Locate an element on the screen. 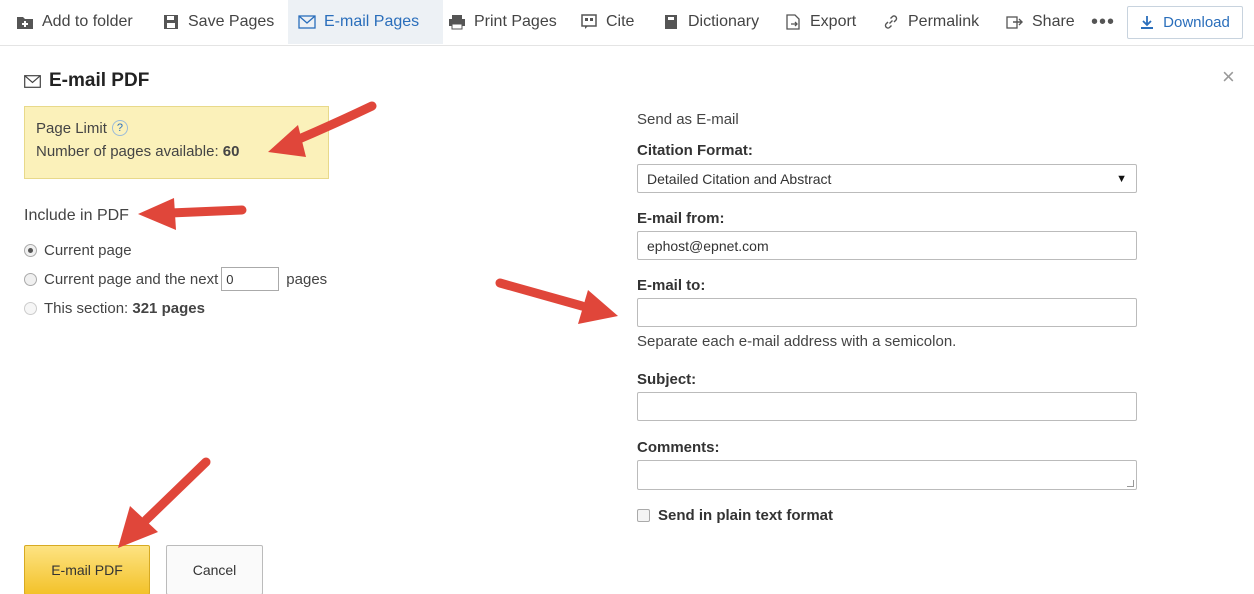 The height and width of the screenshot is (594, 1254). radio-current-page-label: Current page is located at coordinates (88, 250).